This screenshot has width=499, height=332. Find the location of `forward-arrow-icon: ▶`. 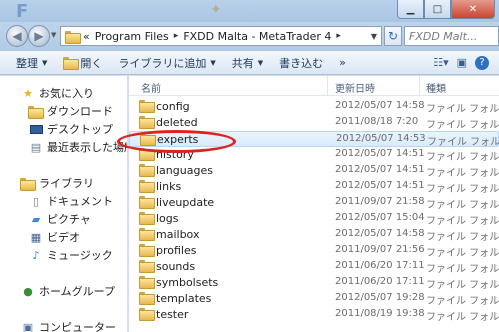

forward-arrow-icon: ▶ is located at coordinates (39, 36).